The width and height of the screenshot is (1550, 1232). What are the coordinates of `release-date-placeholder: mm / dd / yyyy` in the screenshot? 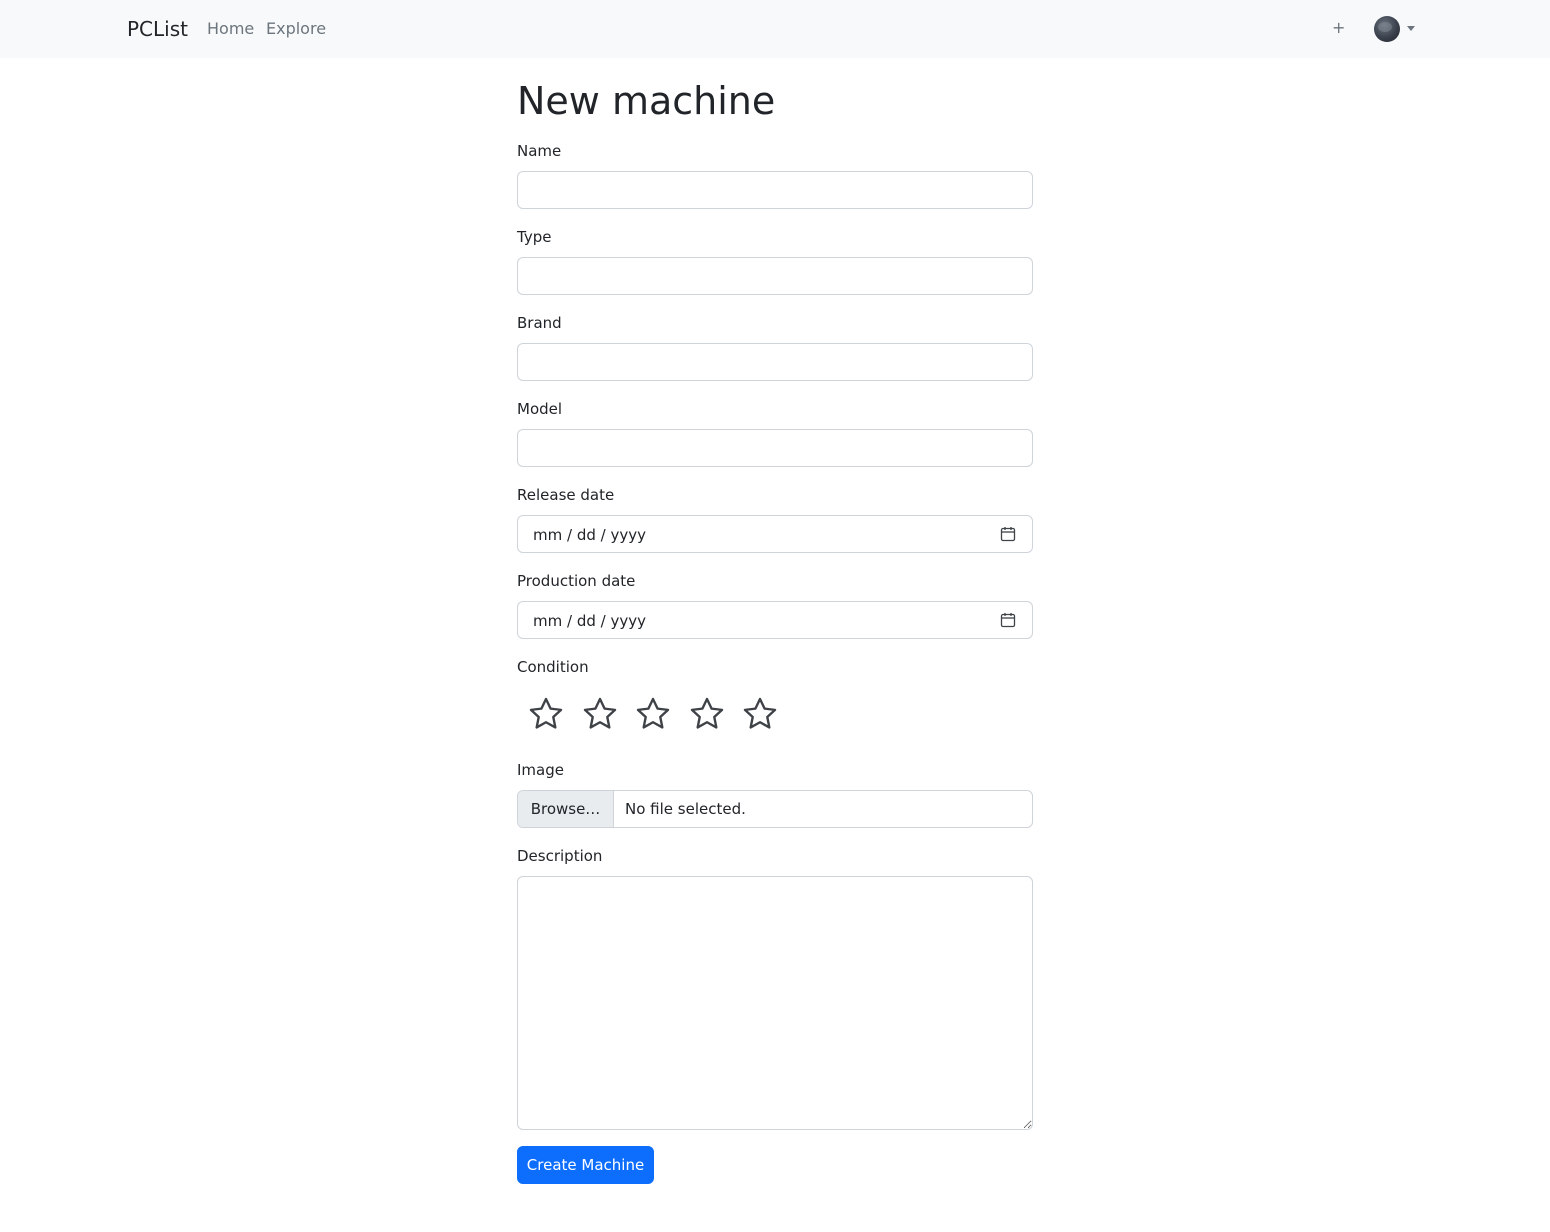 It's located at (589, 535).